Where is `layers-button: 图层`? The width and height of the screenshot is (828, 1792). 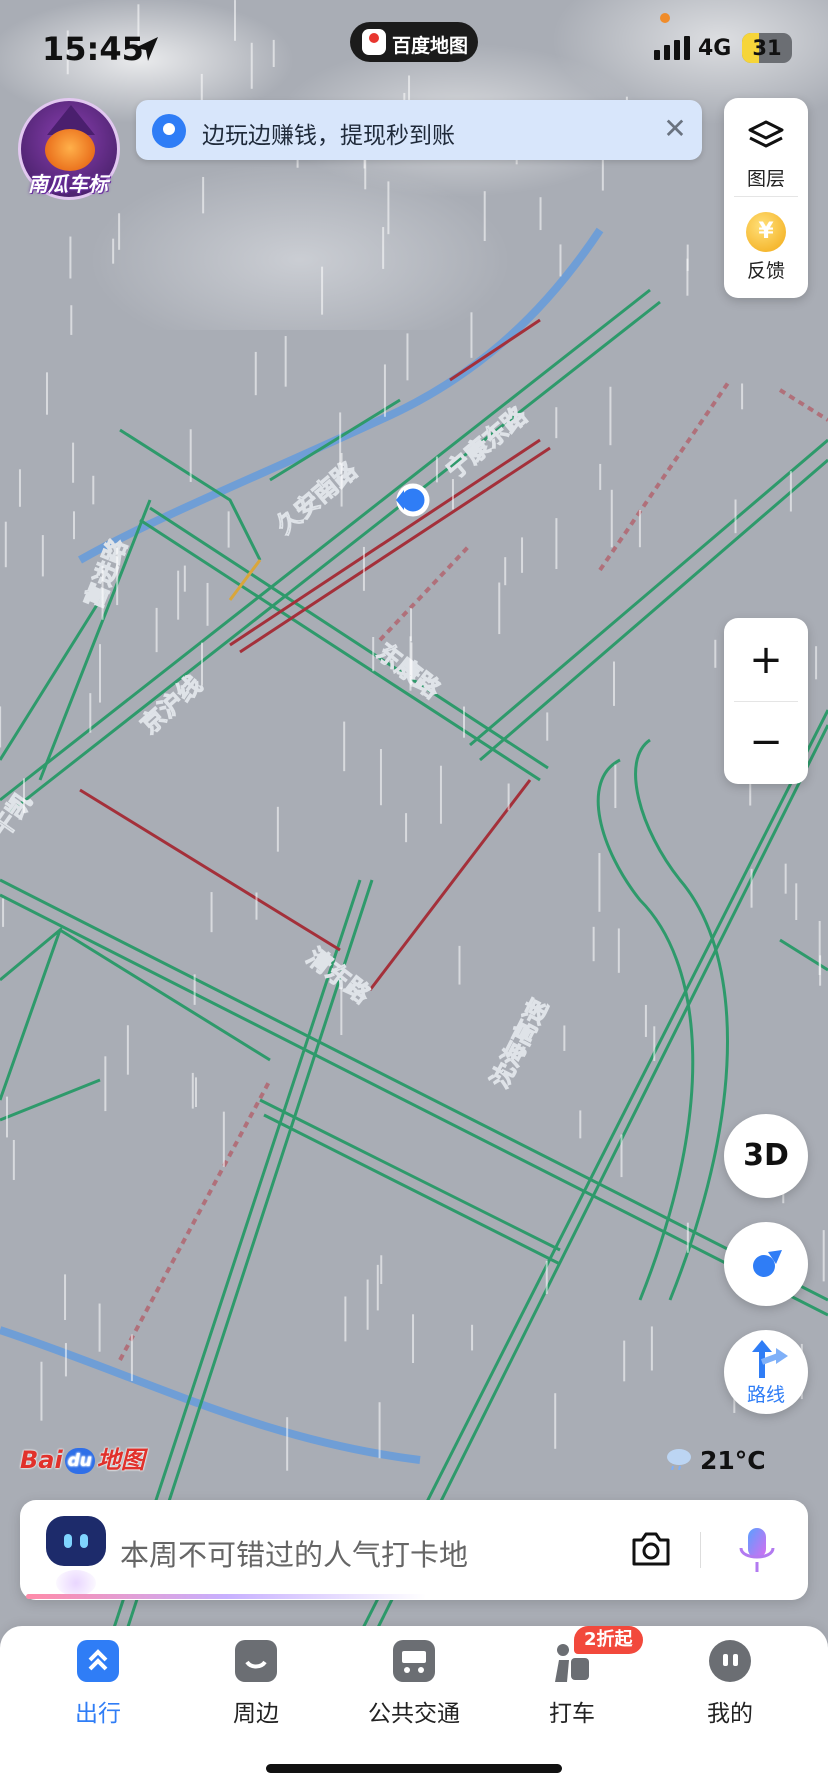
layers-button: 图层 is located at coordinates (766, 144).